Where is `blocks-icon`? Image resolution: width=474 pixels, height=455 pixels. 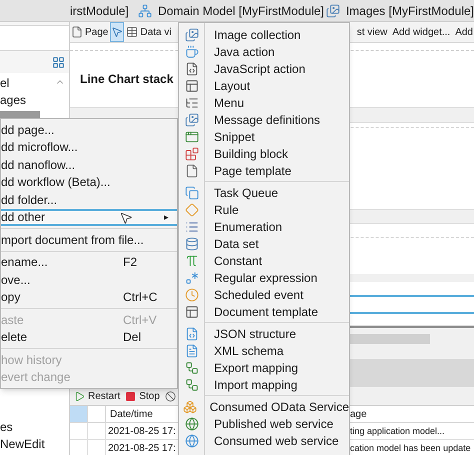
blocks-icon is located at coordinates (192, 153).